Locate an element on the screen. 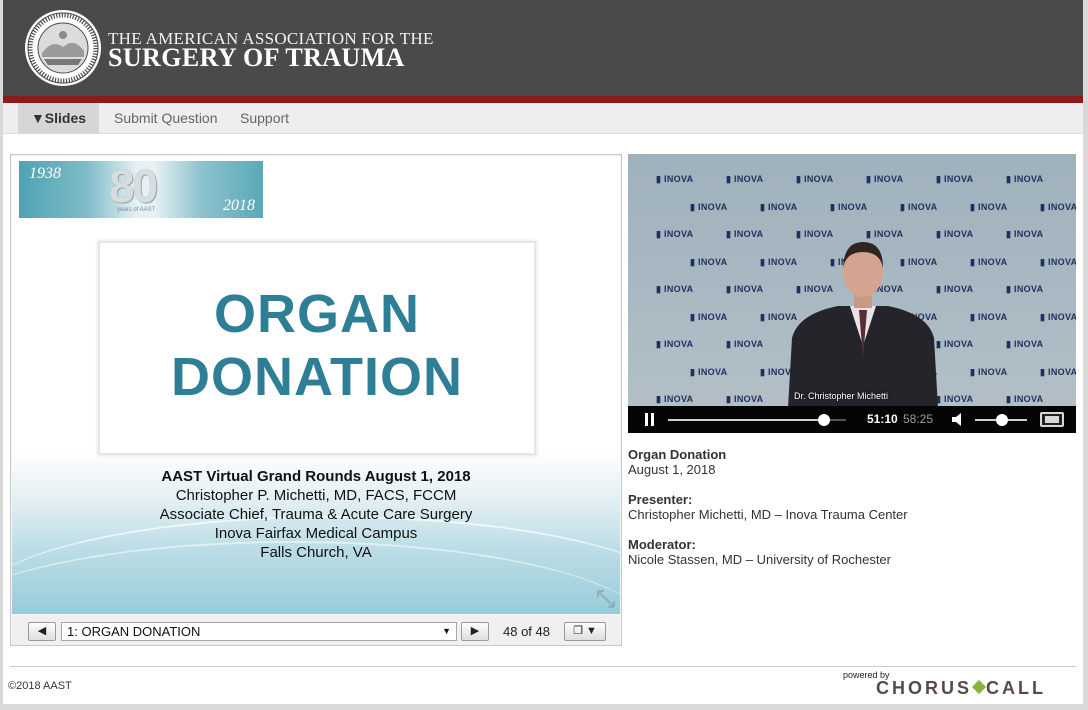 This screenshot has height=710, width=1088. anniversary-year-start: 1938 is located at coordinates (45, 173).